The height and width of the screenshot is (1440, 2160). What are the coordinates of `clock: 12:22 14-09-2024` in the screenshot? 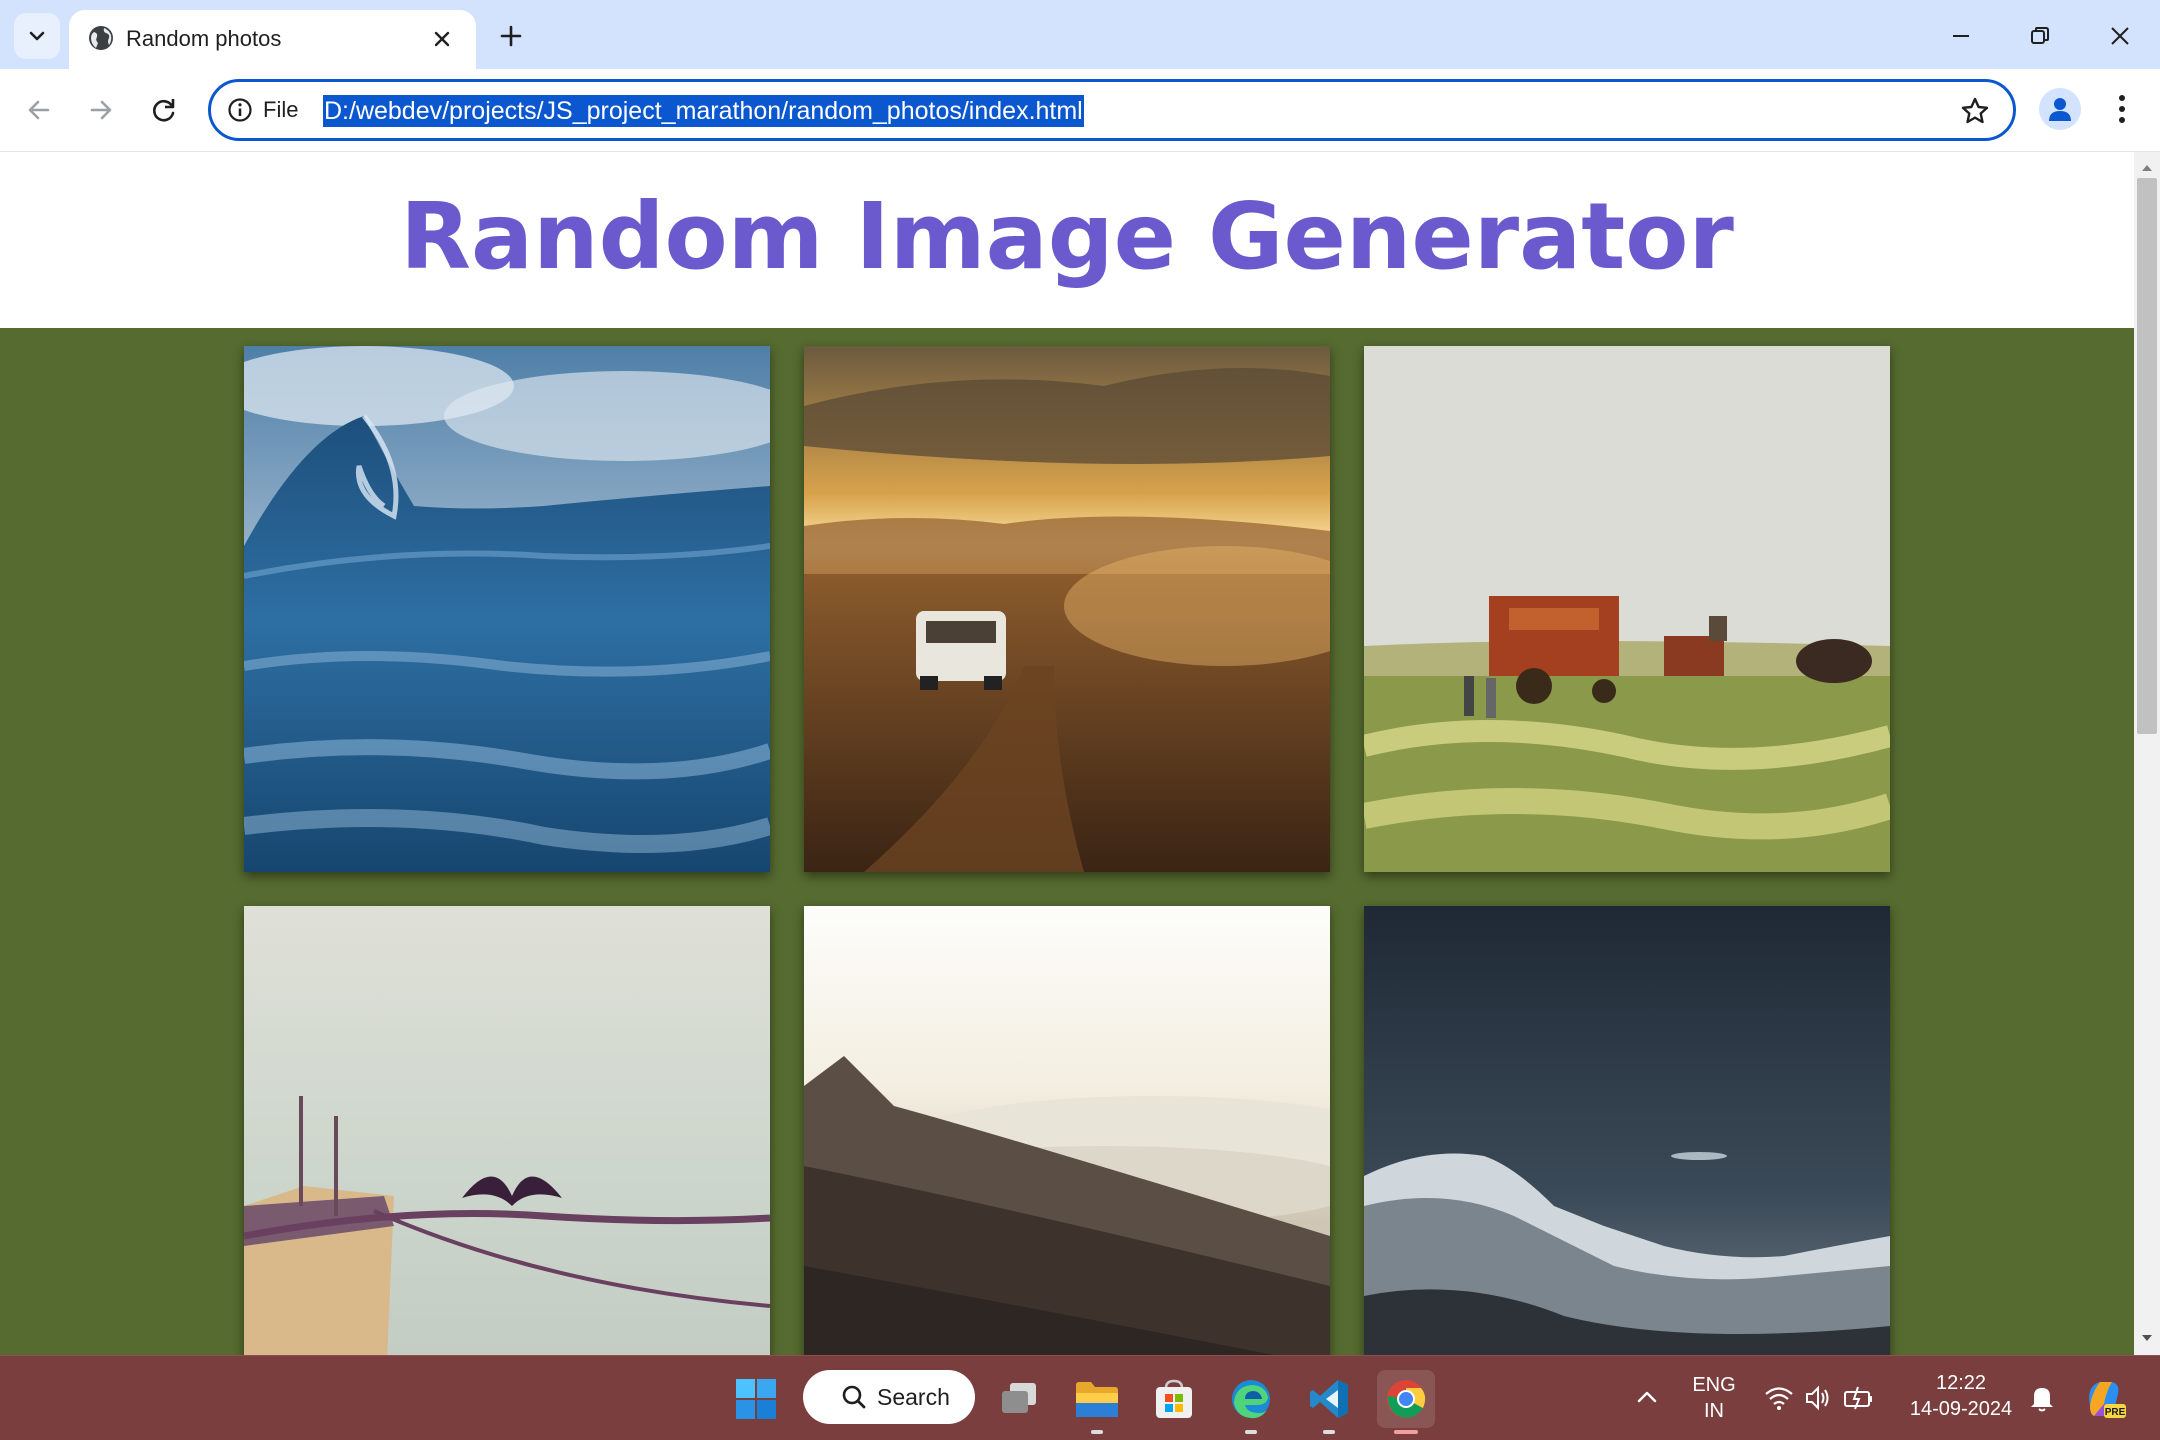 It's located at (1961, 1396).